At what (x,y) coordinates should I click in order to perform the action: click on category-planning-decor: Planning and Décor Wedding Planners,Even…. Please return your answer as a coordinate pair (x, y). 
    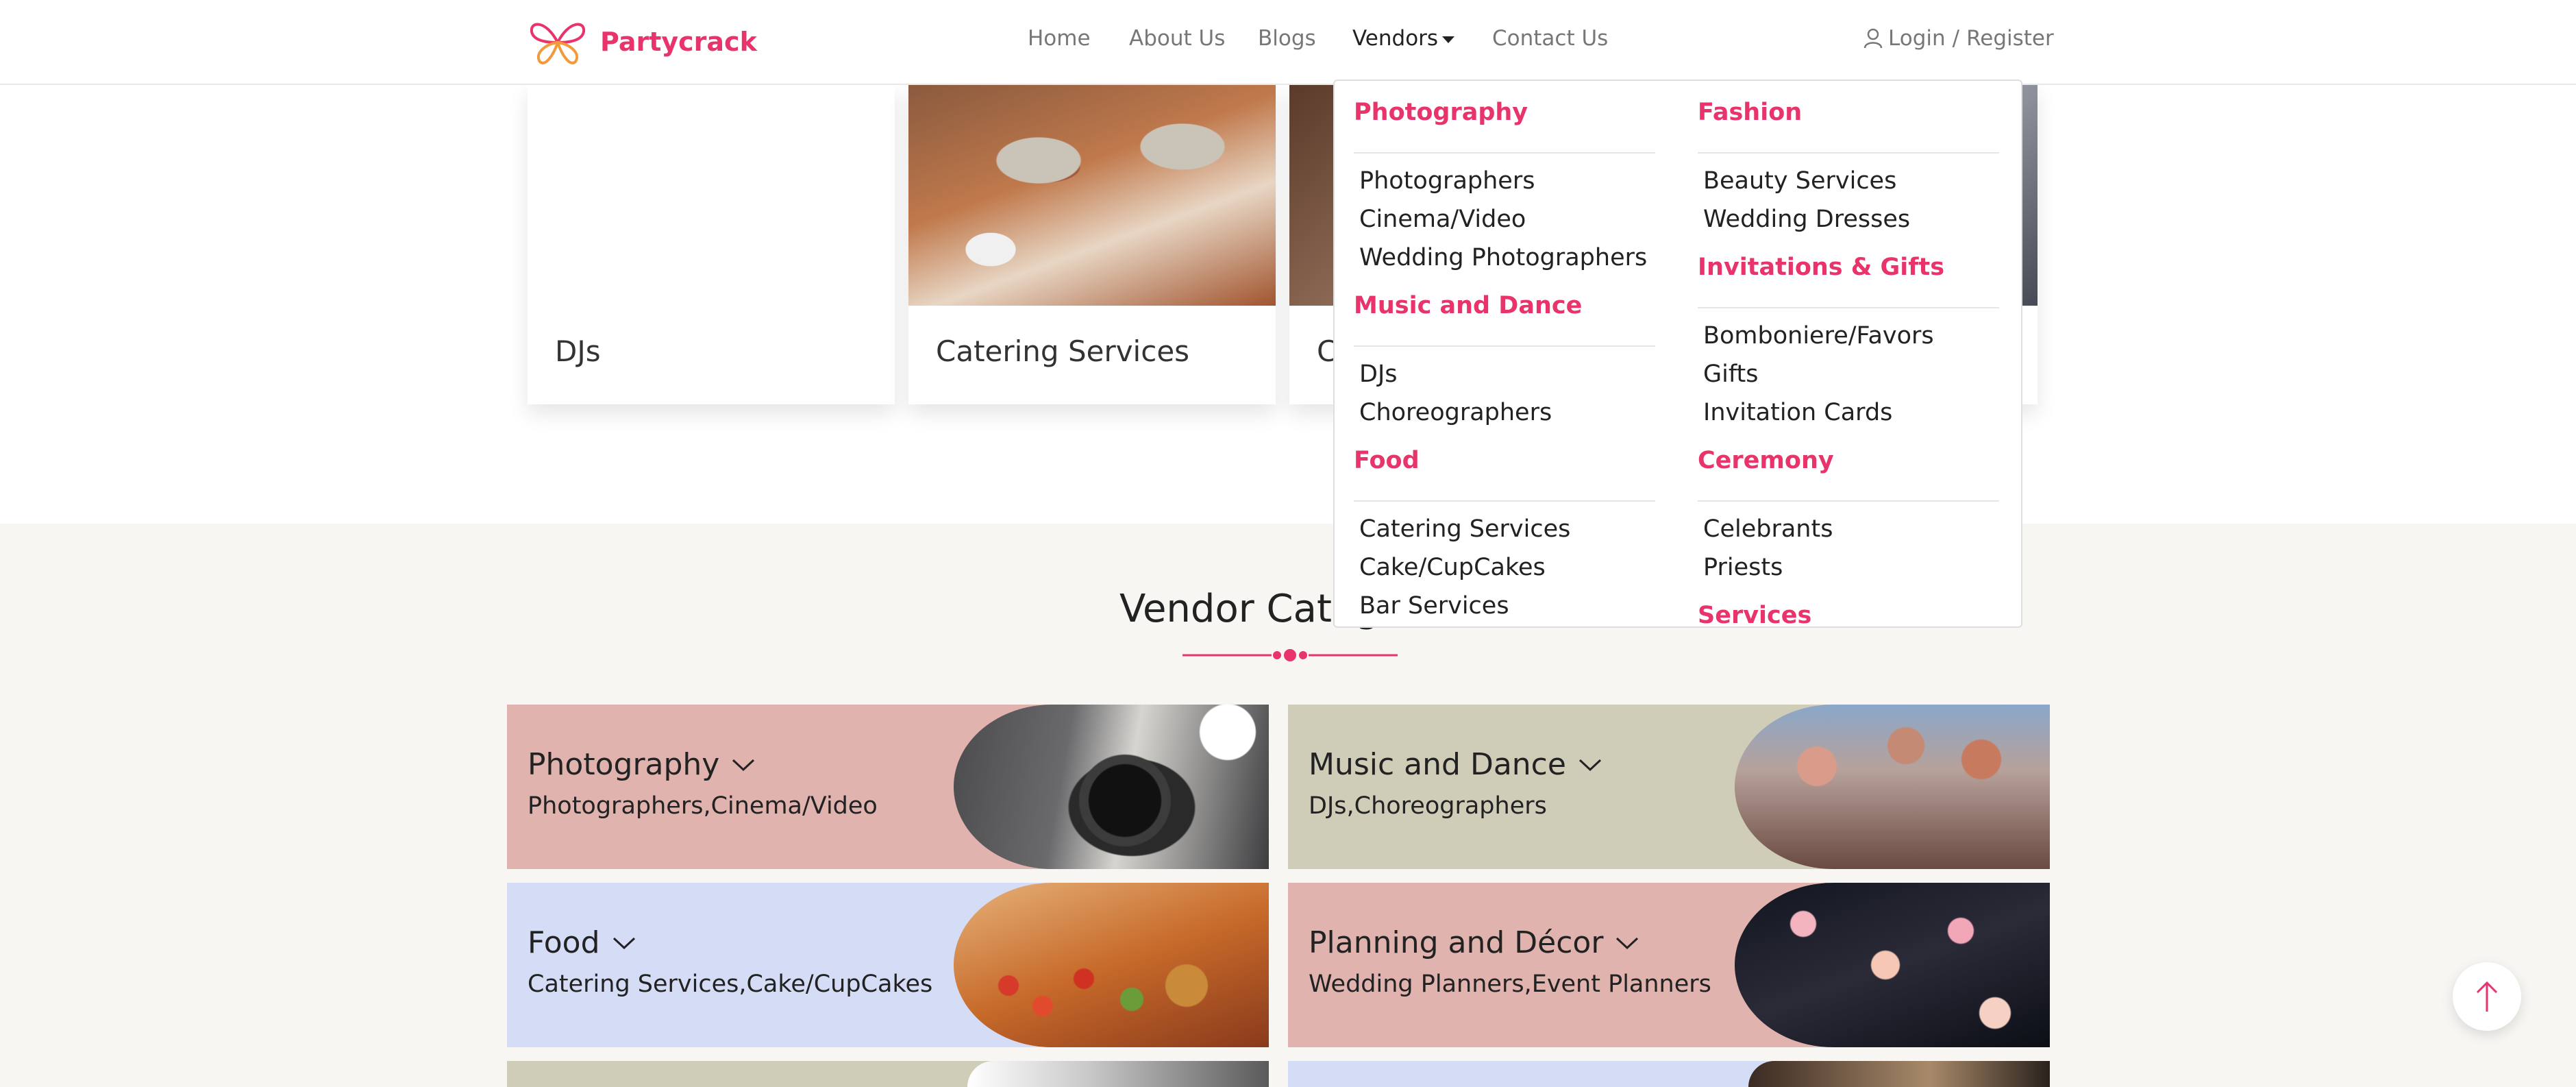
    Looking at the image, I should click on (1669, 965).